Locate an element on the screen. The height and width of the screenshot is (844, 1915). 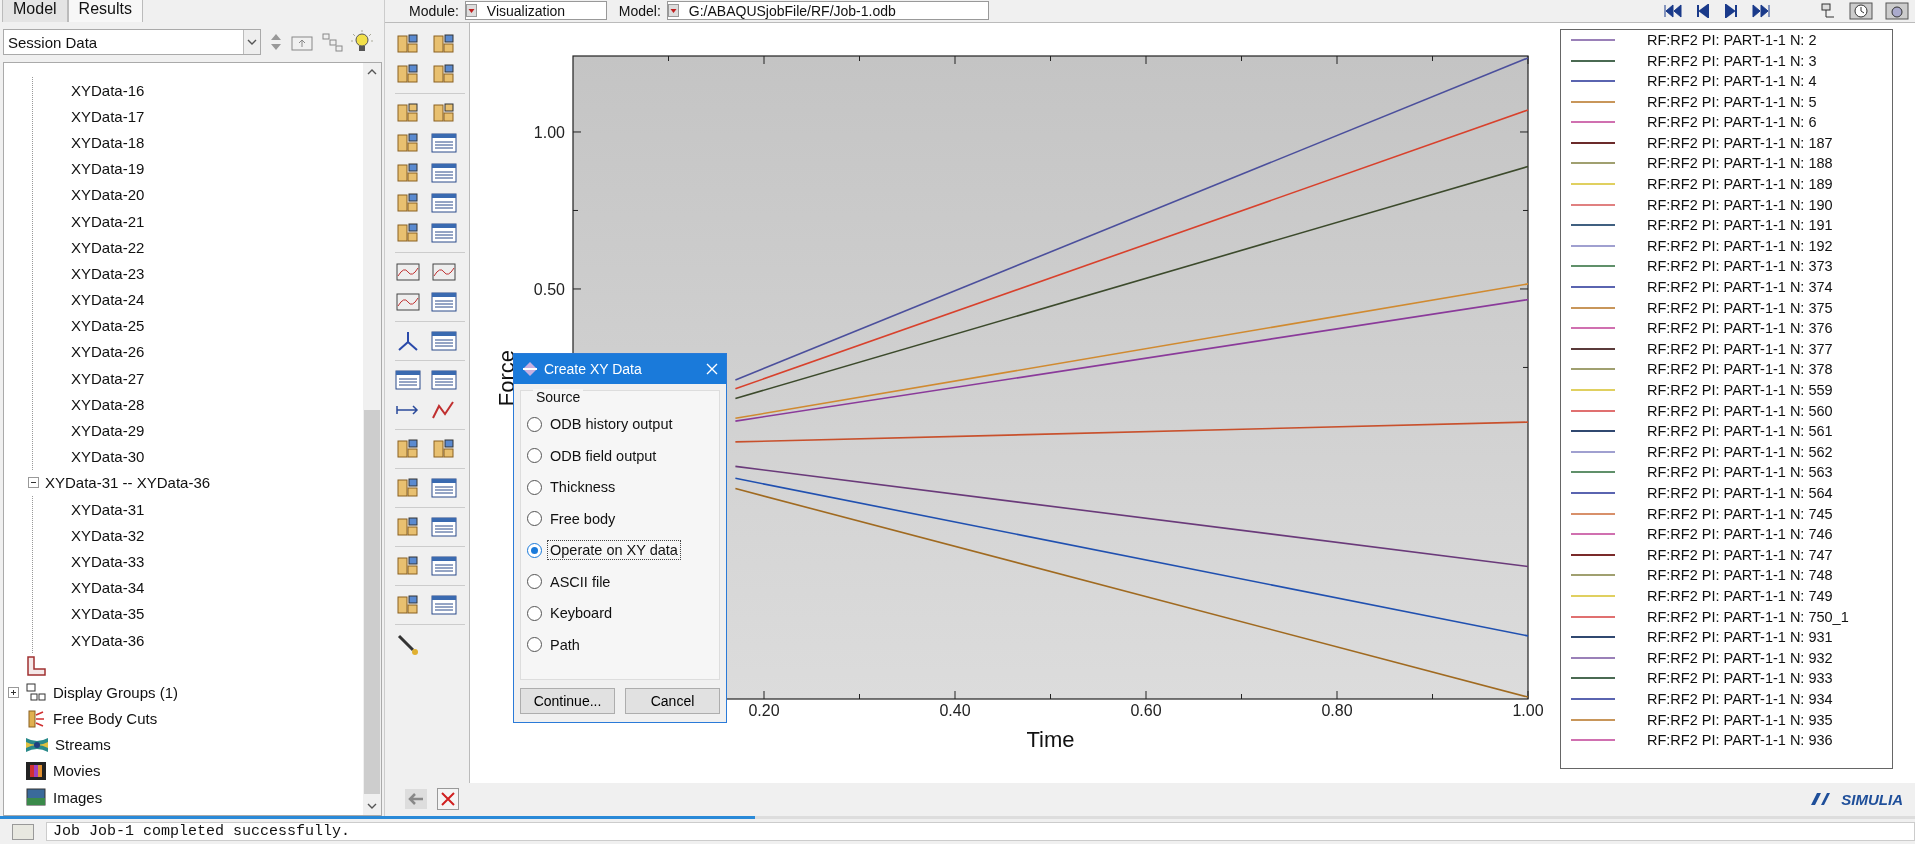
scroll-down-icon is located at coordinates (372, 806).